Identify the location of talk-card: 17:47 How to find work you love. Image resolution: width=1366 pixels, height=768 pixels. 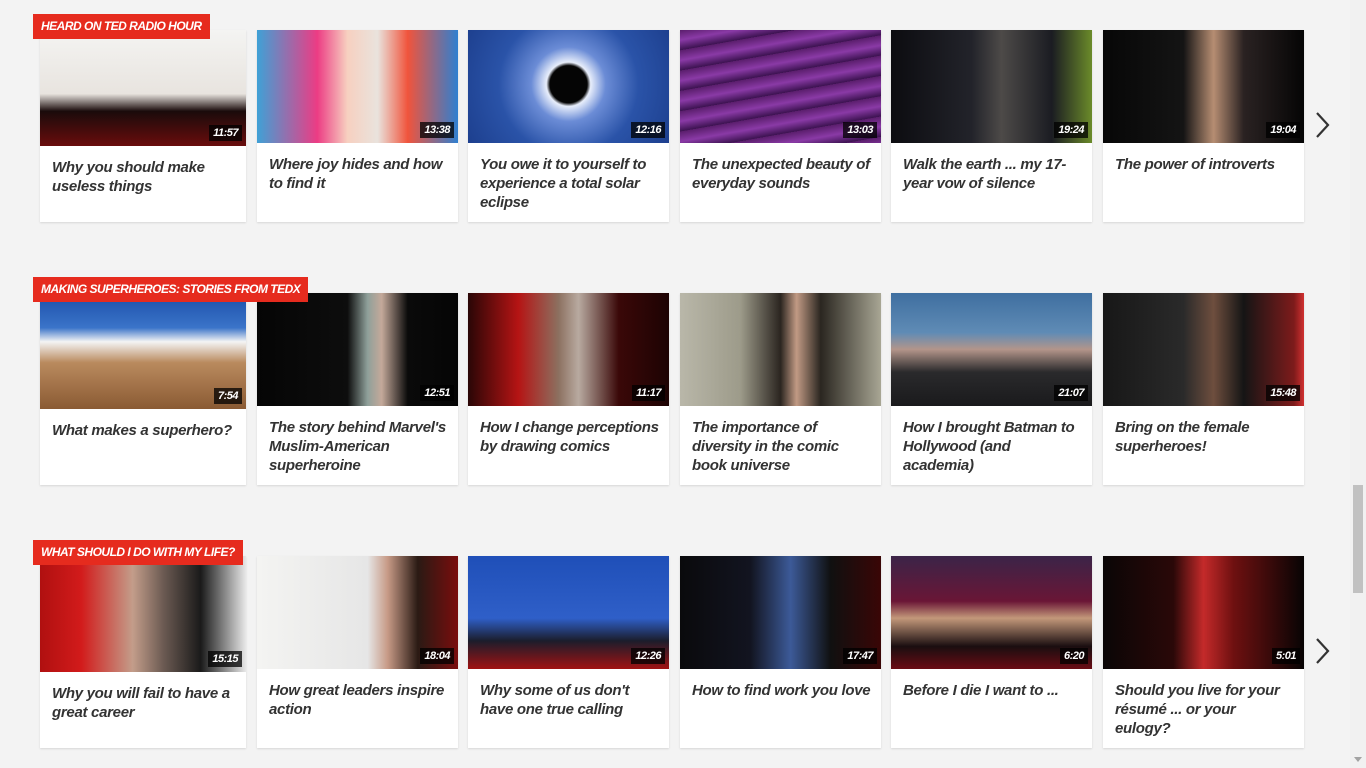
(780, 652).